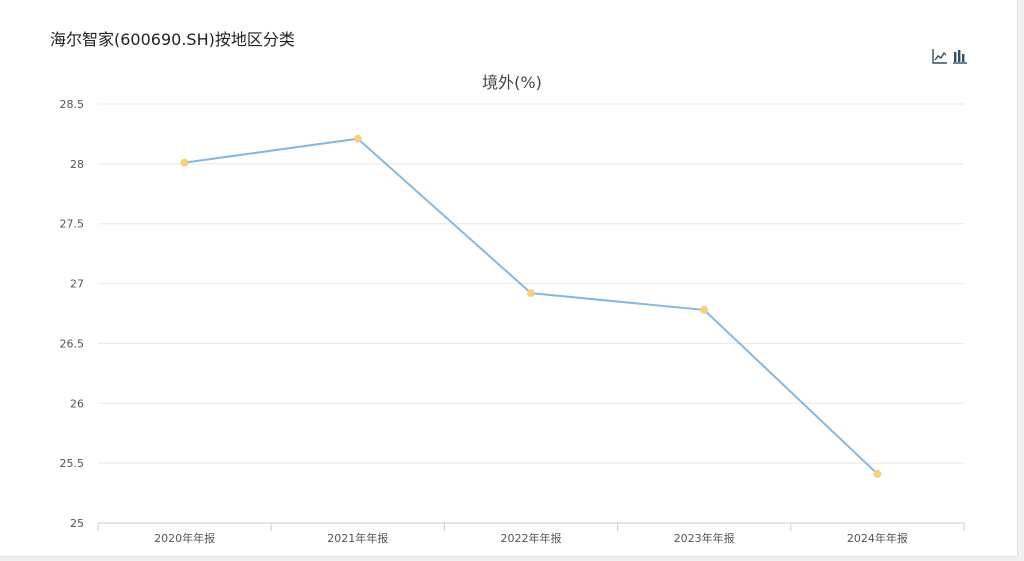 The width and height of the screenshot is (1024, 561). I want to click on y-tick-label: 27, so click(77, 284).